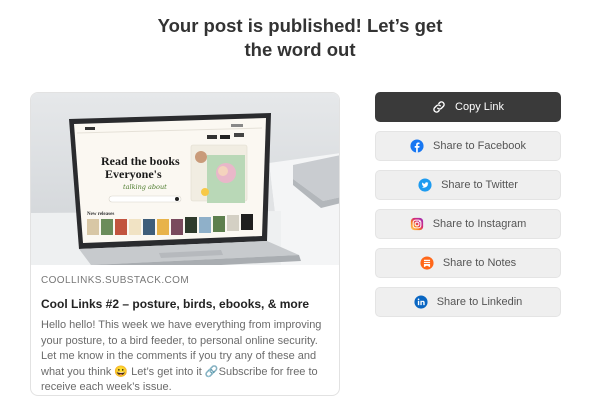  I want to click on share-instagram-label: Share to Instagram, so click(479, 224).